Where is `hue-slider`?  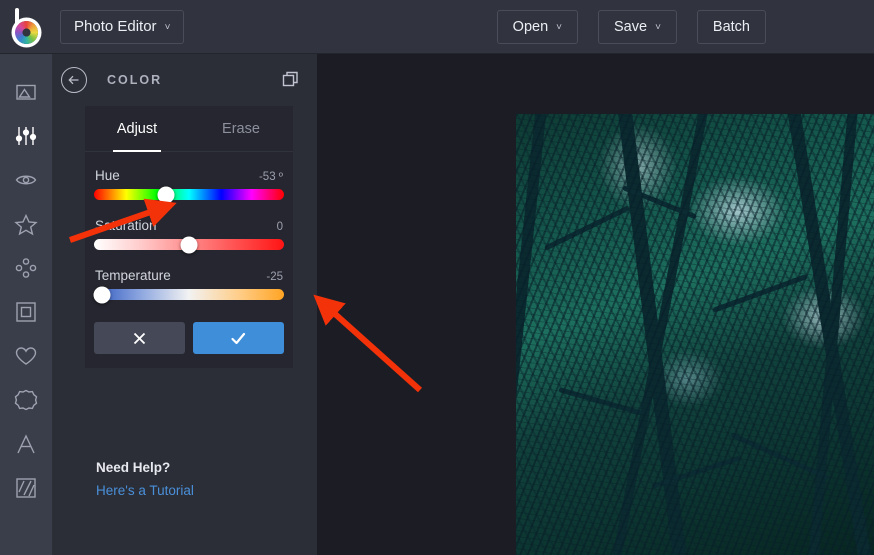
hue-slider is located at coordinates (189, 194).